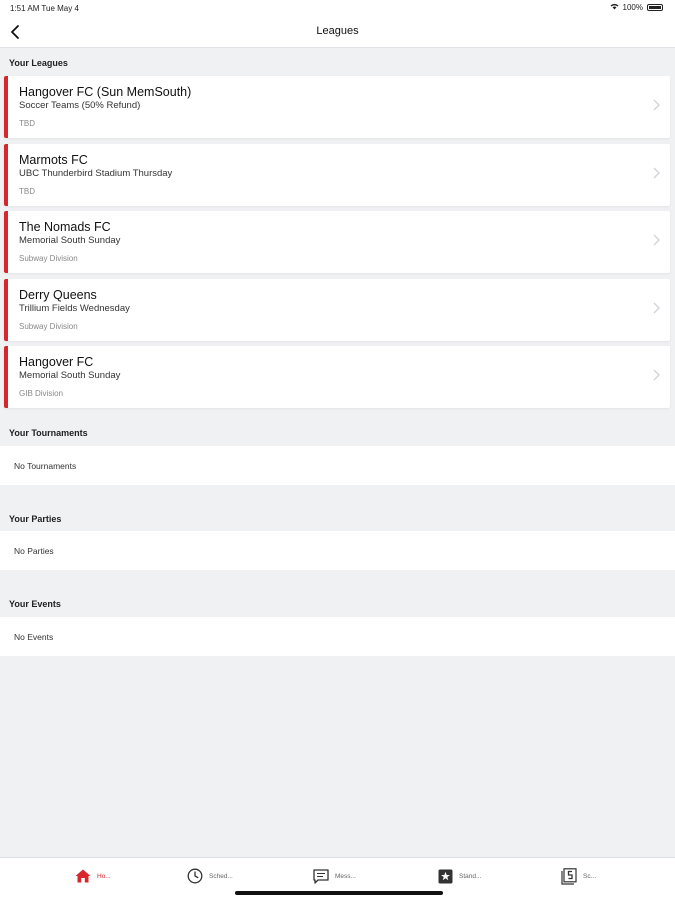  What do you see at coordinates (74, 308) in the screenshot?
I see `league-location: Trillium Fields Wednesday` at bounding box center [74, 308].